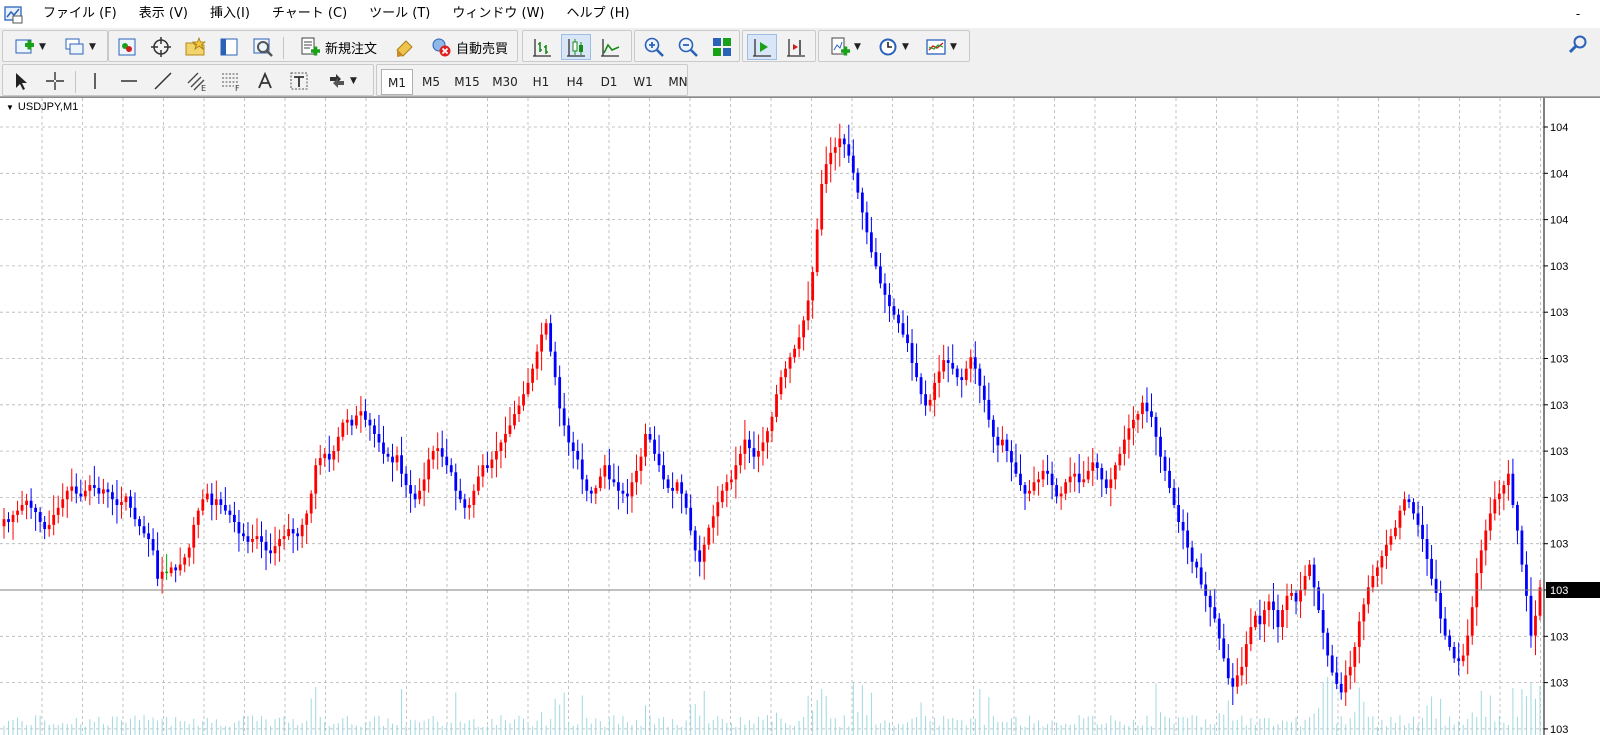 This screenshot has width=1600, height=735. What do you see at coordinates (399, 14) in the screenshot?
I see `menu-item-4: ツール (T)` at bounding box center [399, 14].